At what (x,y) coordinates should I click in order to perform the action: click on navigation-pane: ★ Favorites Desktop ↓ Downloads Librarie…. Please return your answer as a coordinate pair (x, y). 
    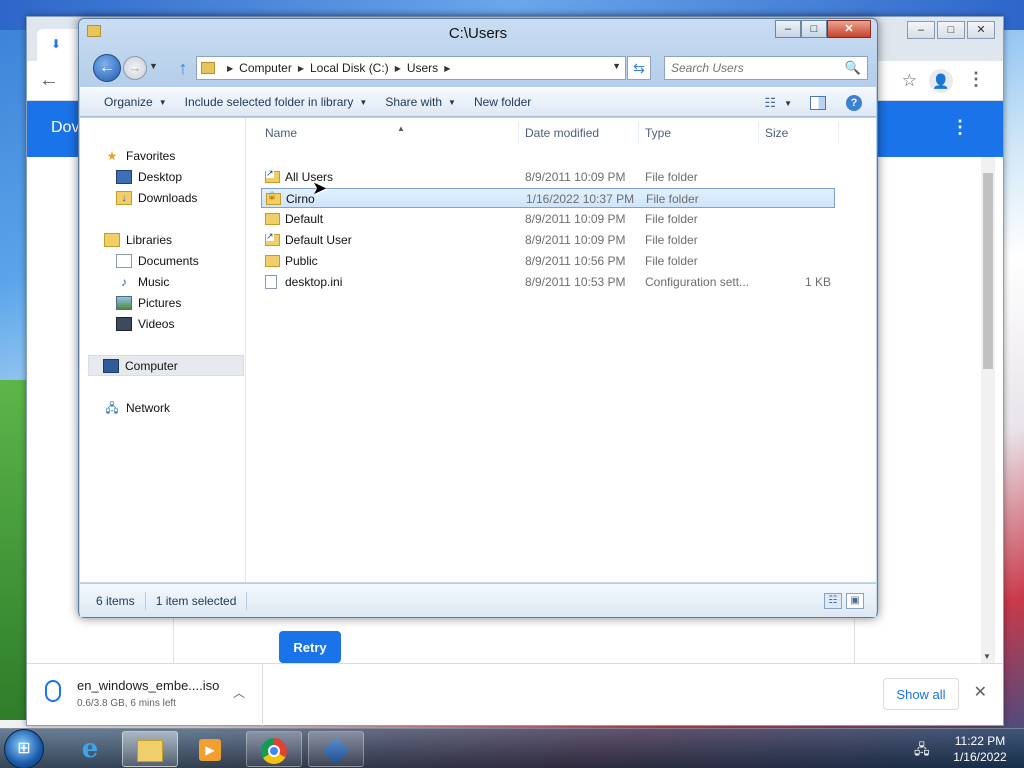
    Looking at the image, I should click on (163, 350).